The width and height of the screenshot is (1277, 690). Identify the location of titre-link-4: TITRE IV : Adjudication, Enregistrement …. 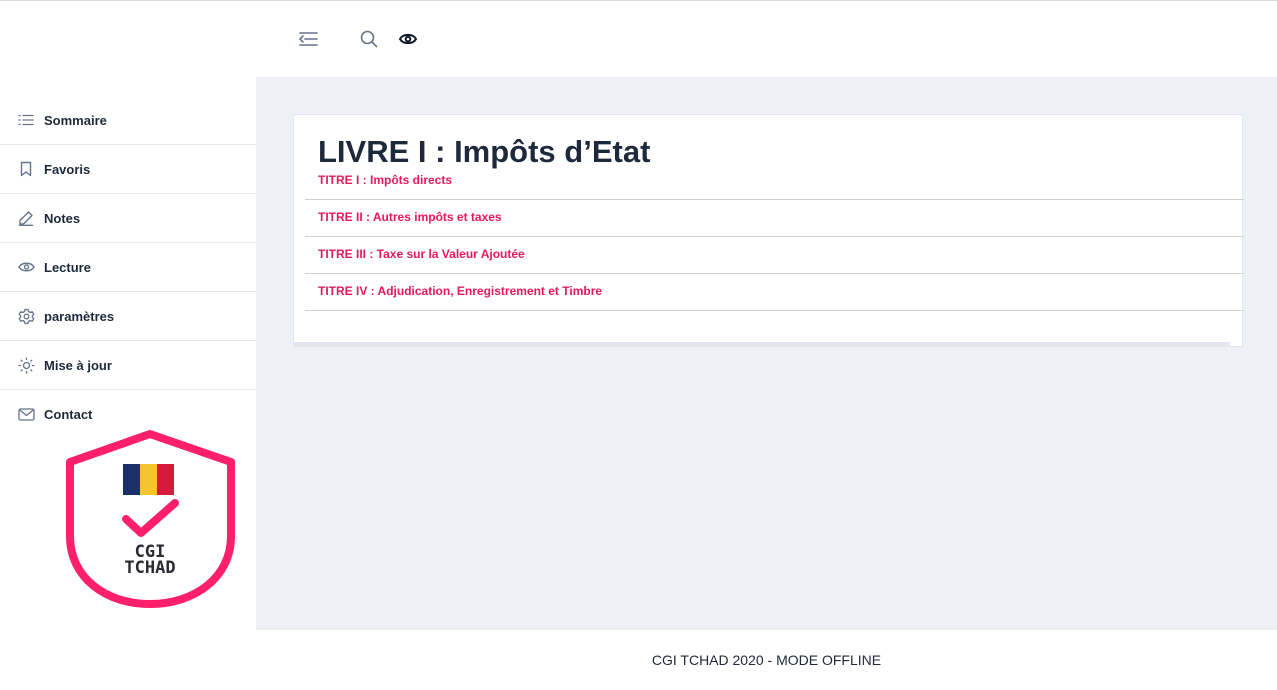
(774, 292).